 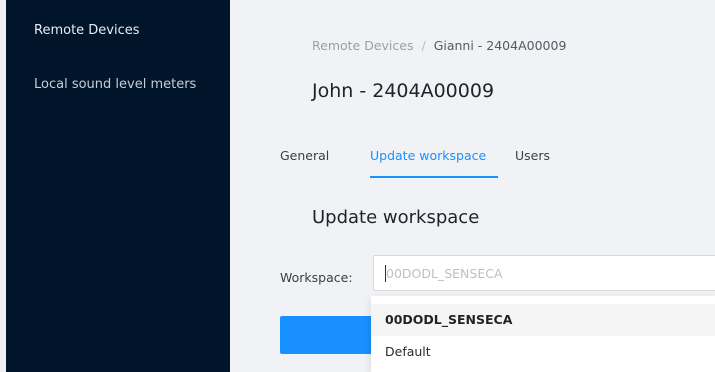 What do you see at coordinates (326, 335) in the screenshot?
I see `update-workspace-button` at bounding box center [326, 335].